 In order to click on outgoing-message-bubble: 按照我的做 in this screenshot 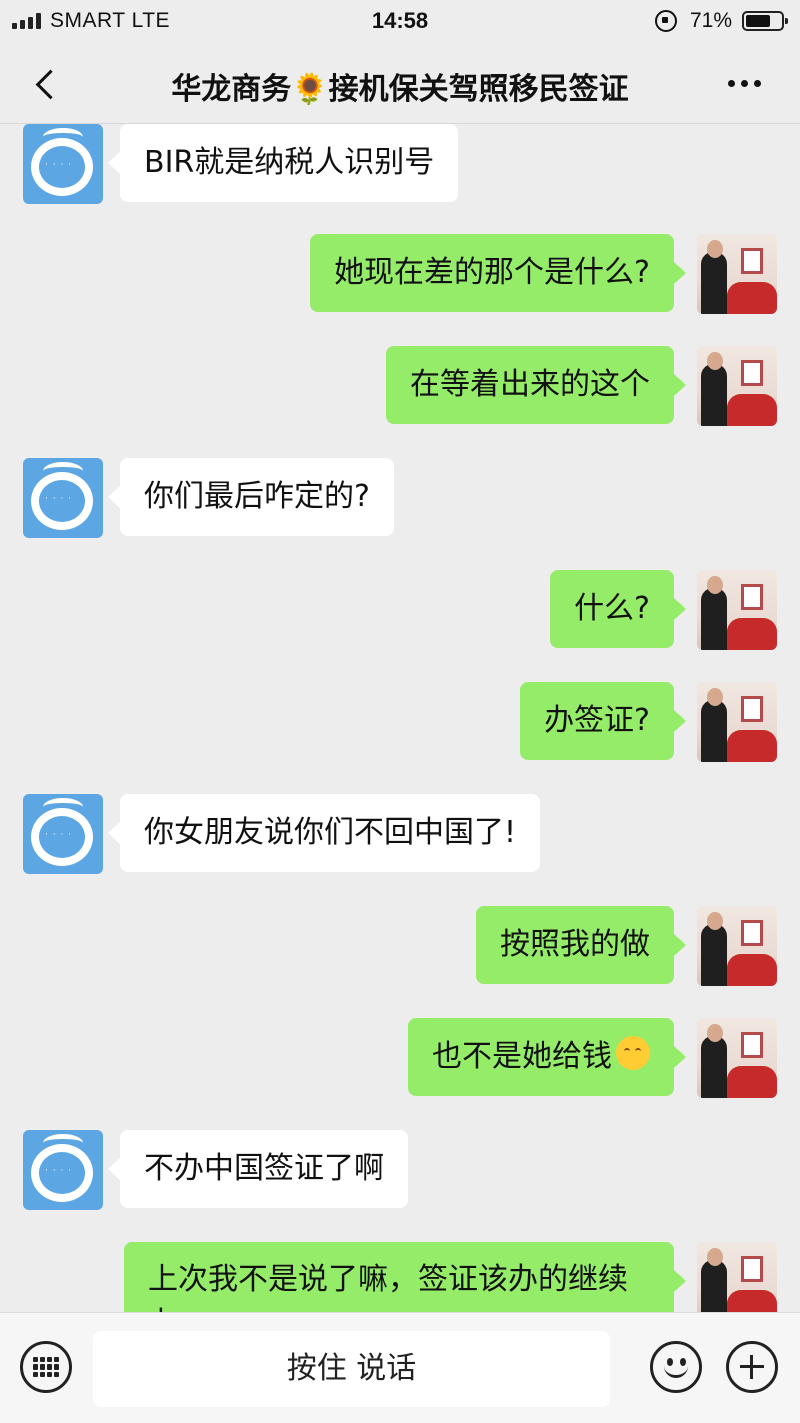, I will do `click(581, 945)`.